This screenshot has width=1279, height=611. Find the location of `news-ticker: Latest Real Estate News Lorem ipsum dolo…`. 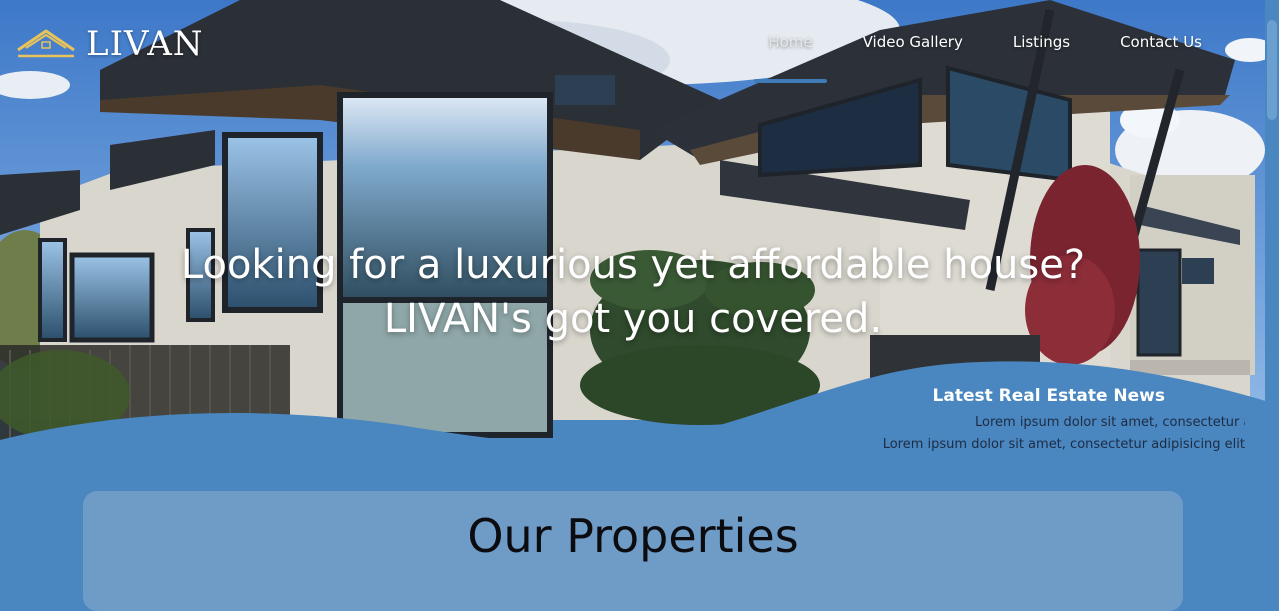

news-ticker: Latest Real Estate News Lorem ipsum dolo… is located at coordinates (1035, 419).